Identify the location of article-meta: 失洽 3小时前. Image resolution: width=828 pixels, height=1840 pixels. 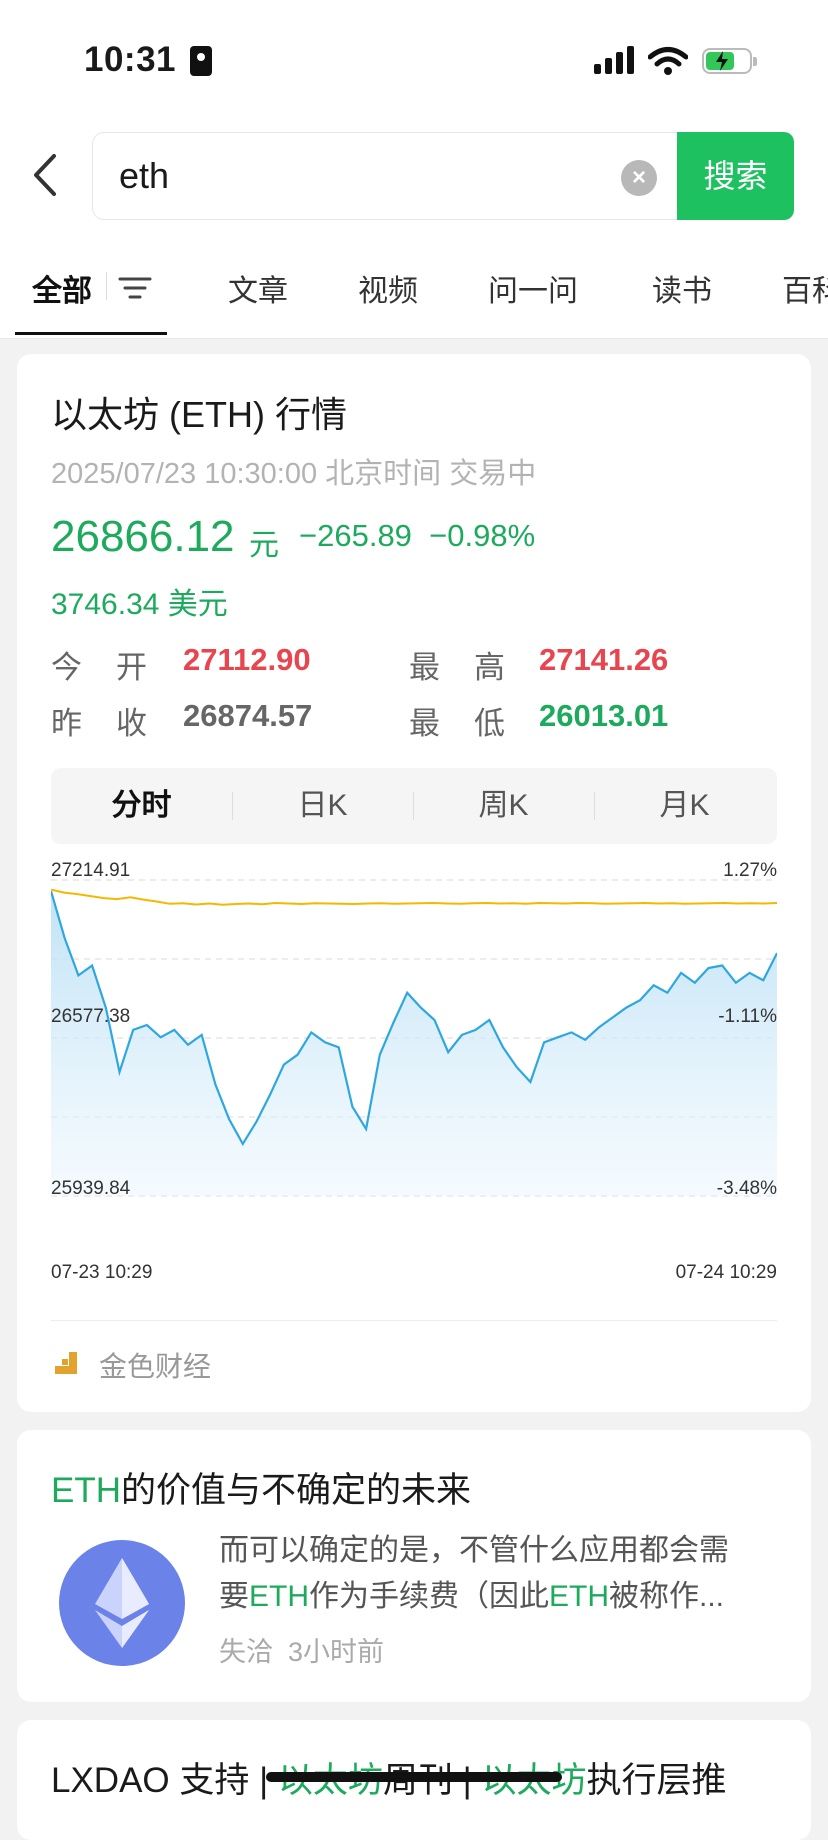
(301, 1649).